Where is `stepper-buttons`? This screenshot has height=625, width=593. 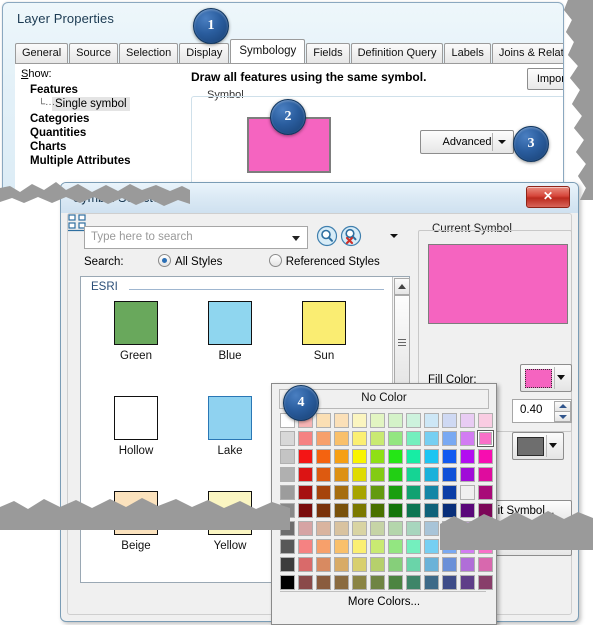 stepper-buttons is located at coordinates (562, 411).